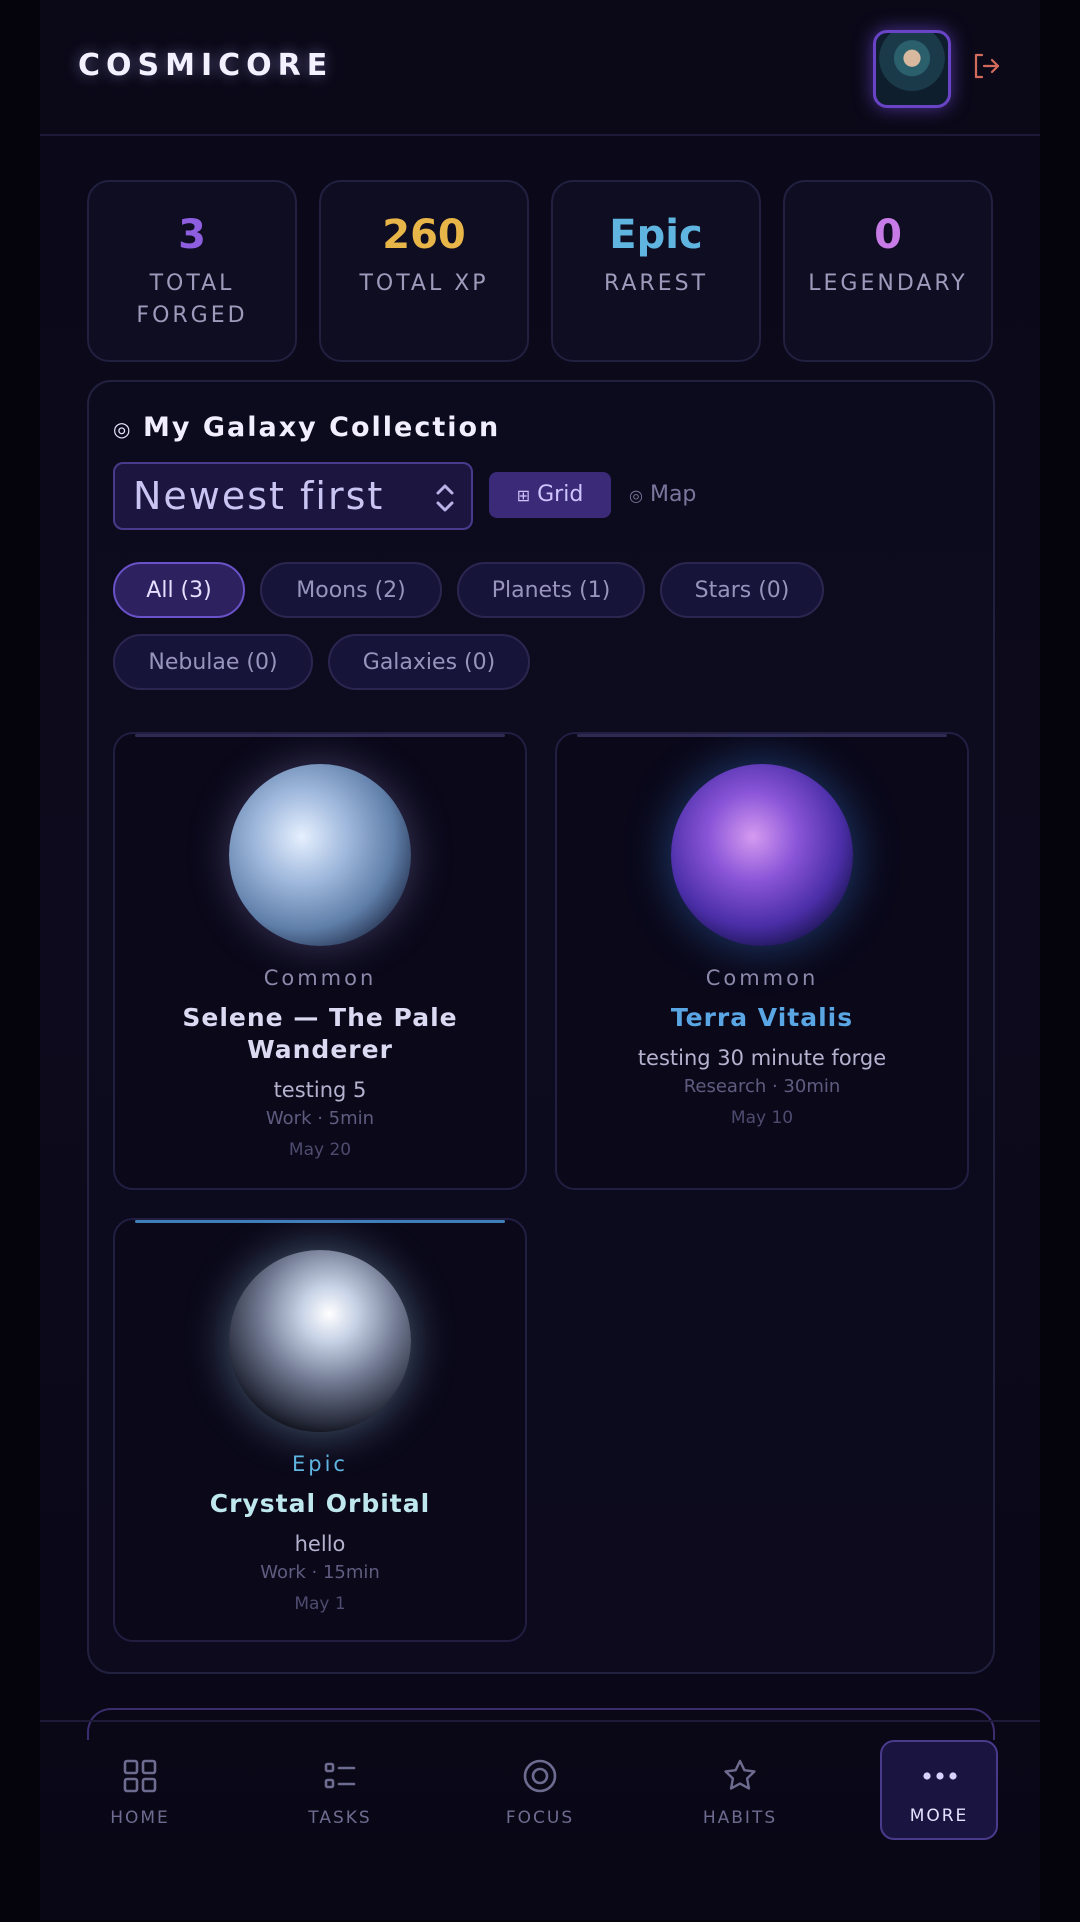 The image size is (1080, 1922). I want to click on stat-label: TOTAL FORGED, so click(192, 299).